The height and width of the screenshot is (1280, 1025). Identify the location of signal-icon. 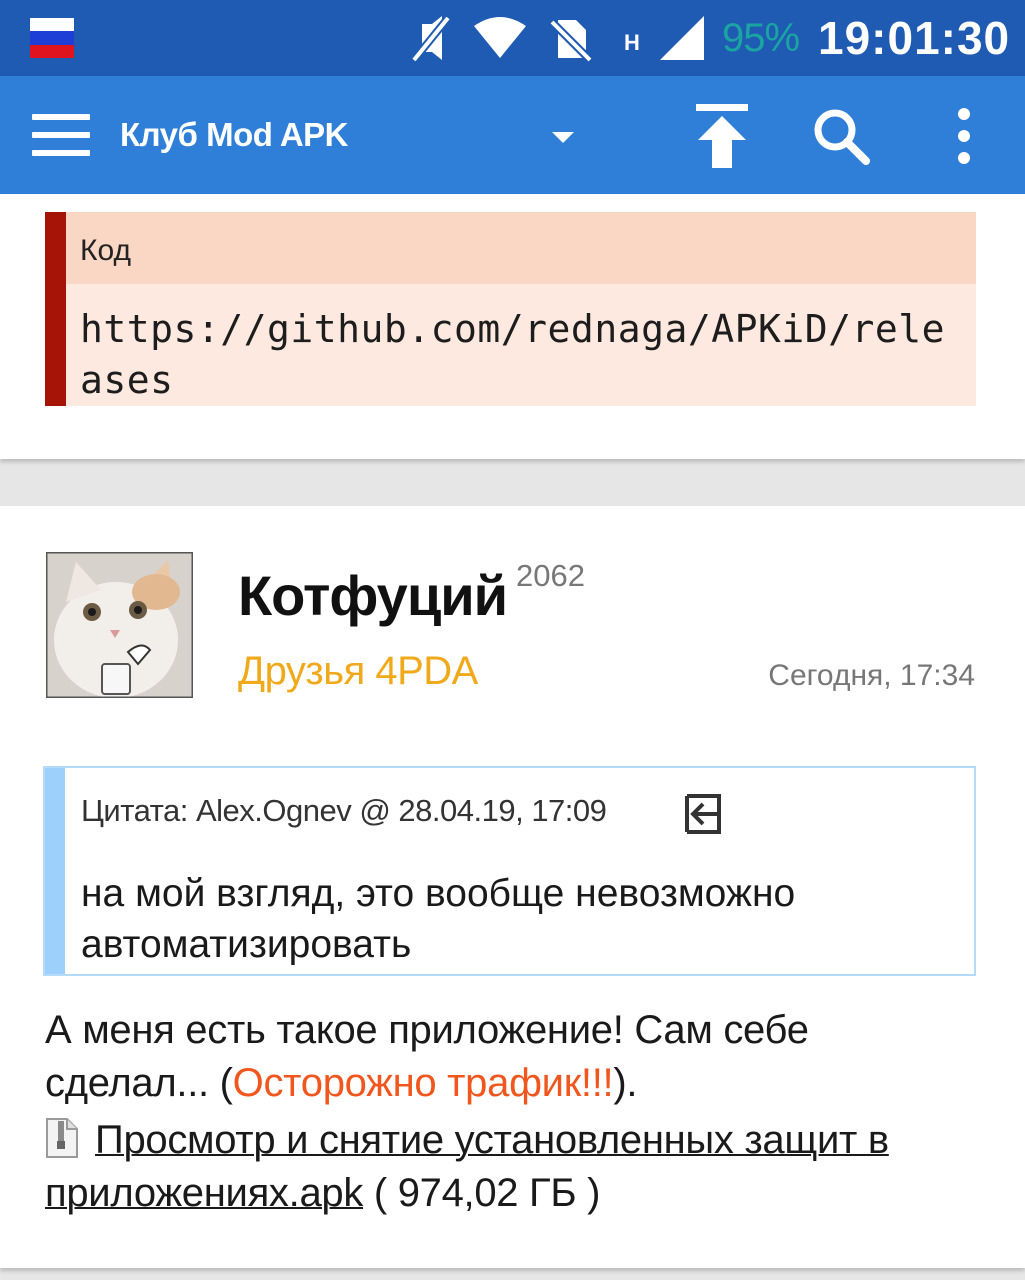
(682, 38).